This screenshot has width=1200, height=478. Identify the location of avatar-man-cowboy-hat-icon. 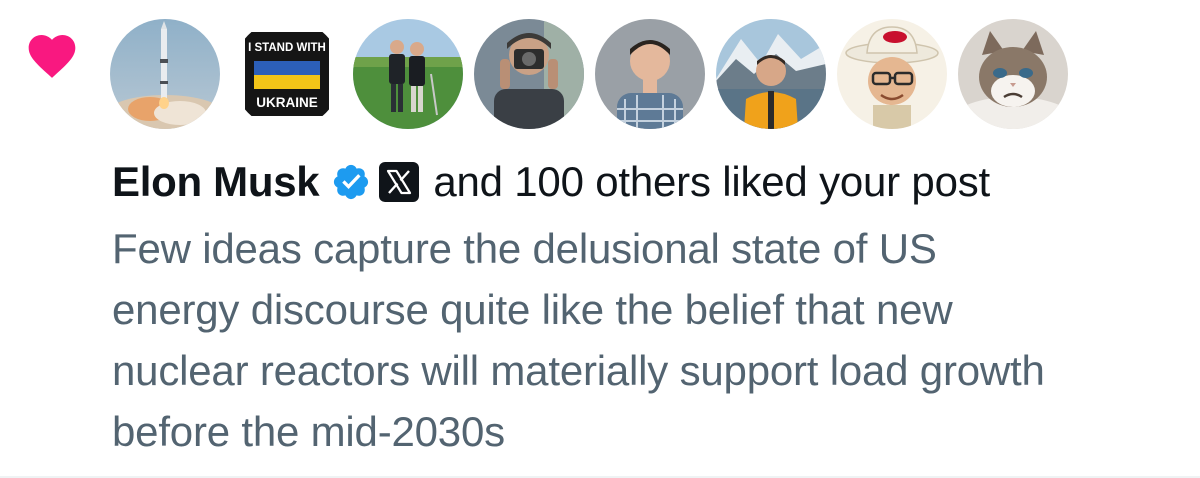
(892, 74).